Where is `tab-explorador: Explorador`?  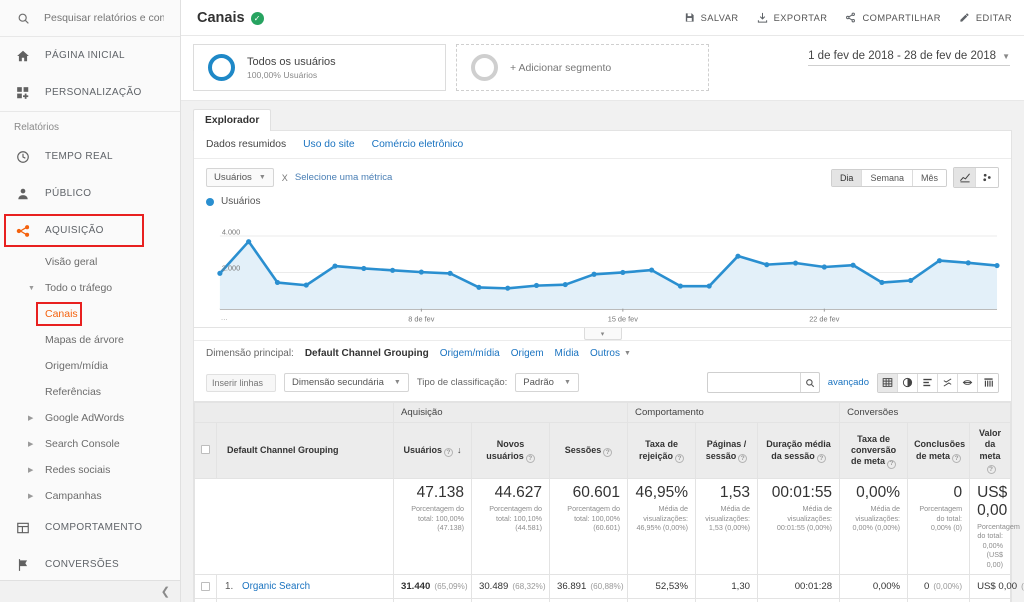 tab-explorador: Explorador is located at coordinates (232, 120).